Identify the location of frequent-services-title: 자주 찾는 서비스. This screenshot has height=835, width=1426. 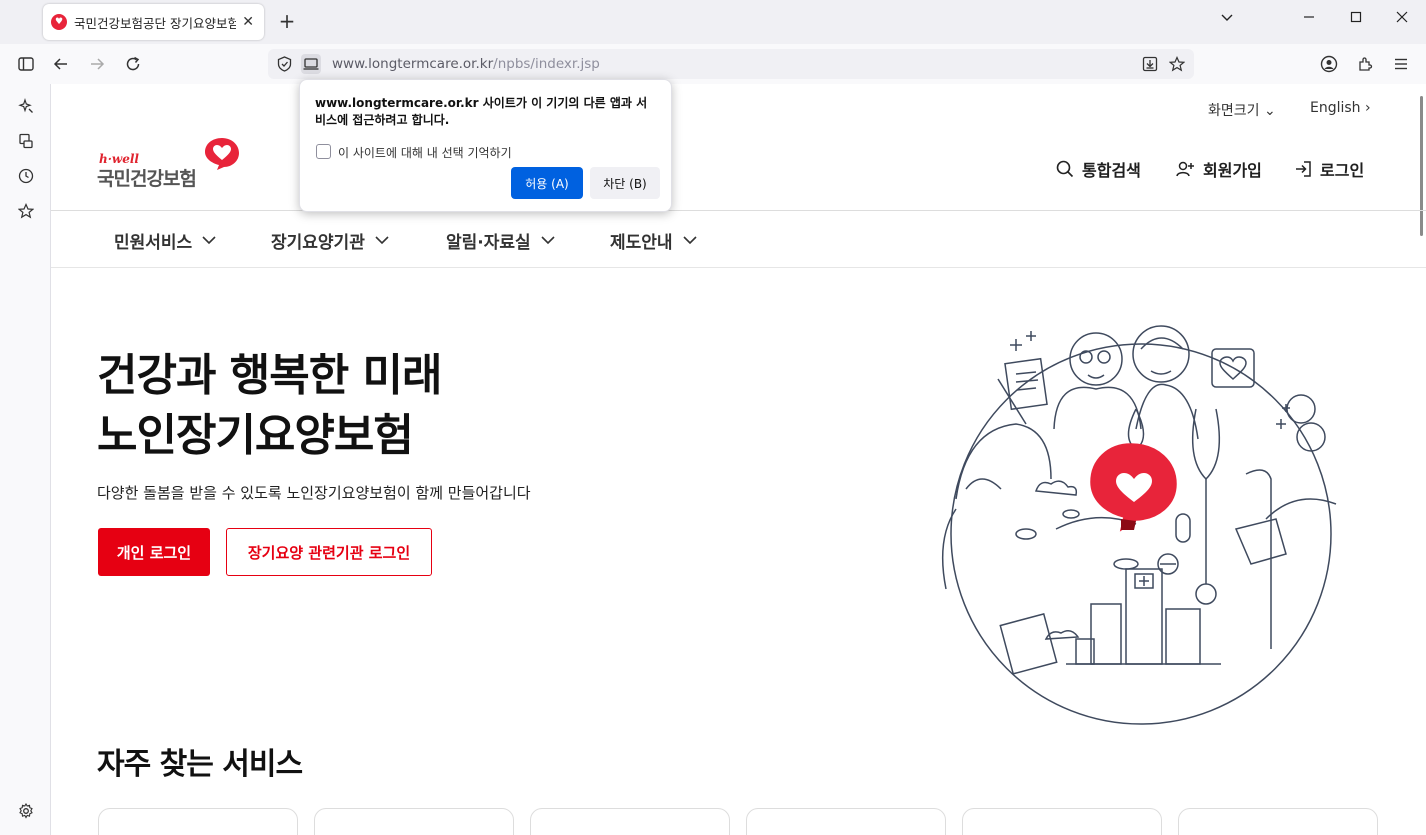
(200, 764).